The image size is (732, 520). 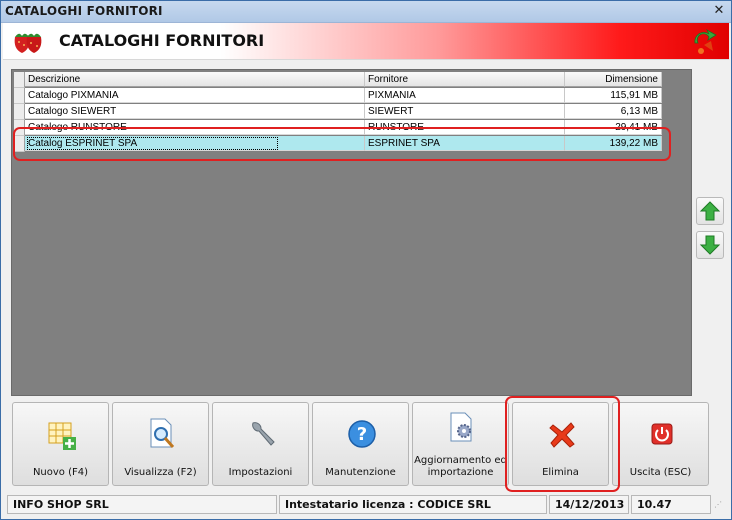 I want to click on title-bar: CATALOGHI FORNITORI ✕, so click(x=366, y=12).